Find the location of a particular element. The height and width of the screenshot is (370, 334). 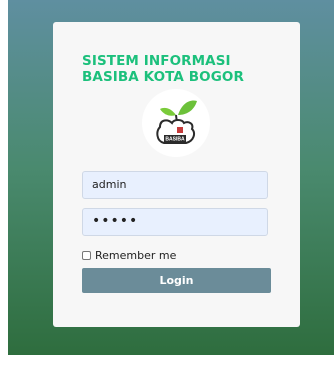

remember-me: Remember me is located at coordinates (129, 255).